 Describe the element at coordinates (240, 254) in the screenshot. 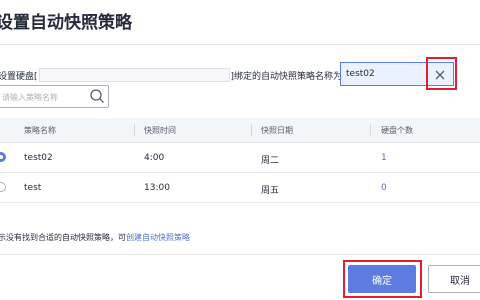

I see `footer-divider` at that location.